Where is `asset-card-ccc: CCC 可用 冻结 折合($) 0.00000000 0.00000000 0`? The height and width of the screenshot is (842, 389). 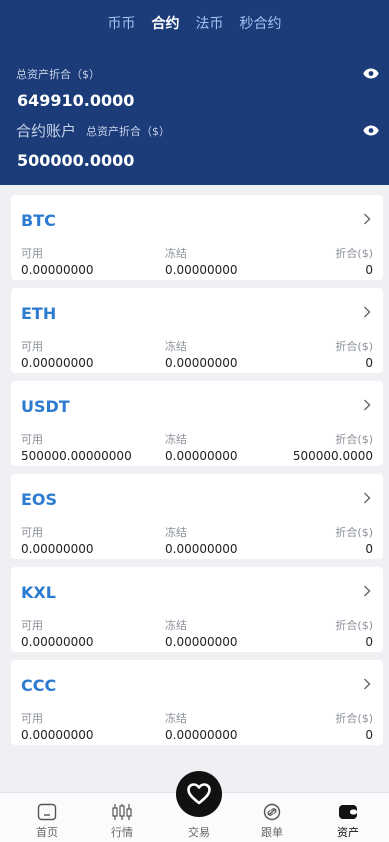
asset-card-ccc: CCC 可用 冻结 折合($) 0.00000000 0.00000000 0 is located at coordinates (197, 702).